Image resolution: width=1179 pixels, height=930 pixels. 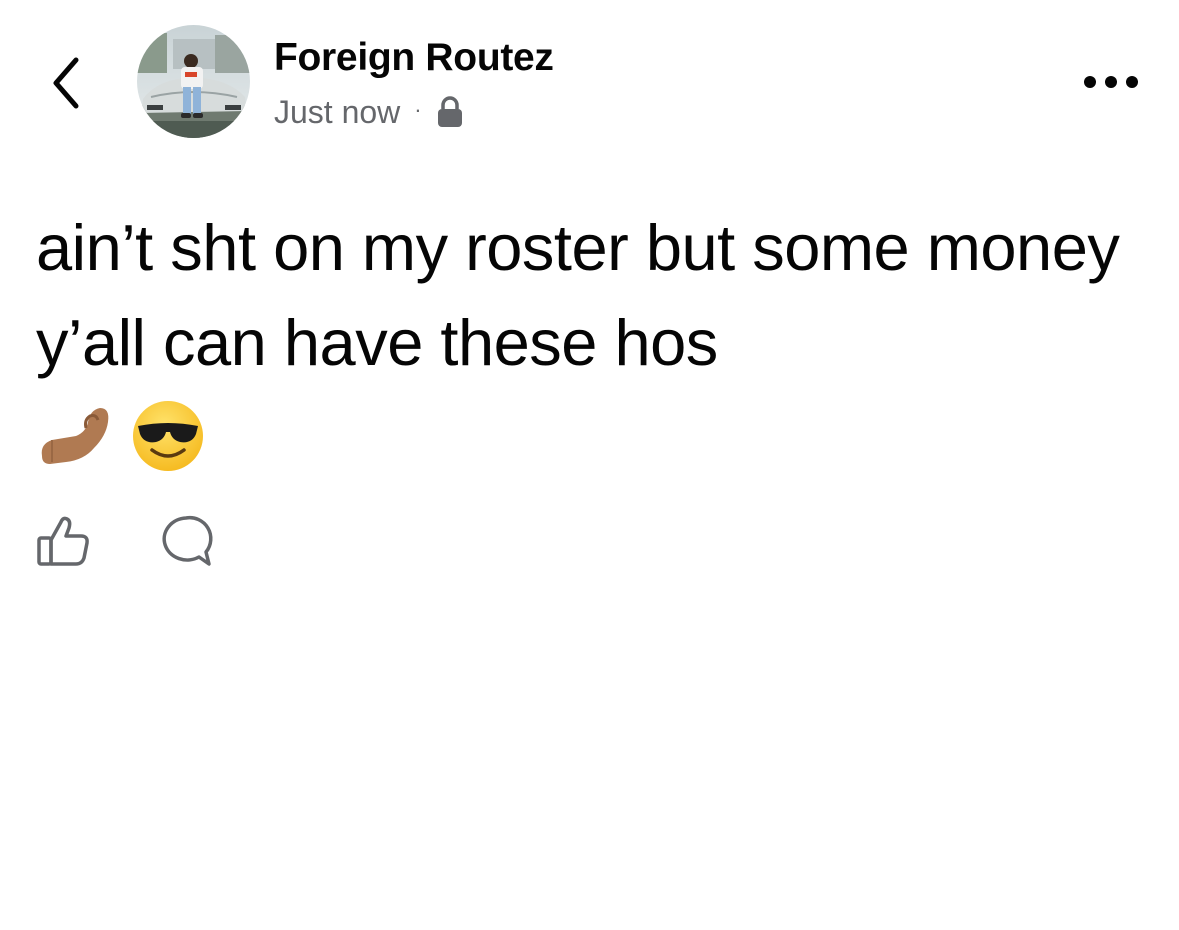 I want to click on comment-button, so click(x=186, y=541).